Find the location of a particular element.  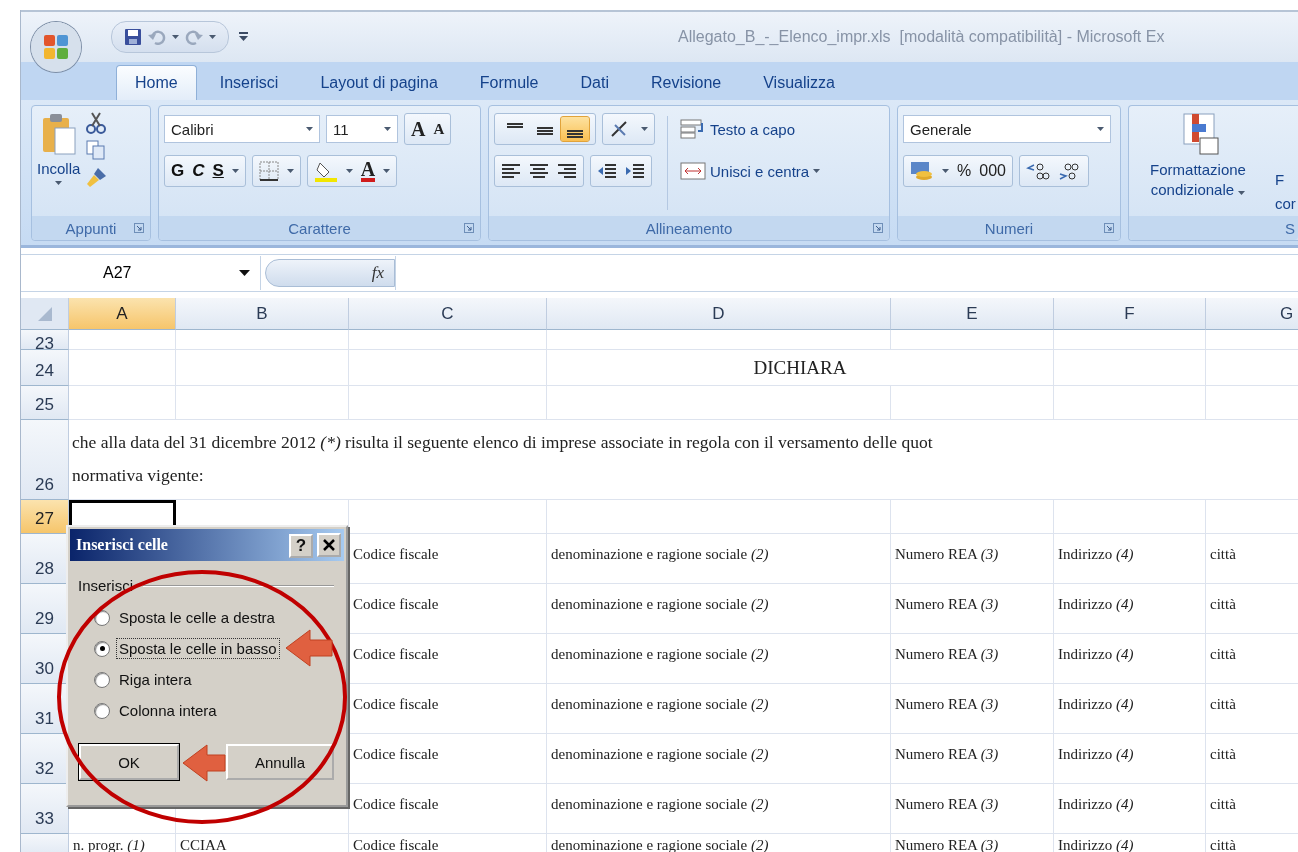

column-header: E is located at coordinates (972, 314).